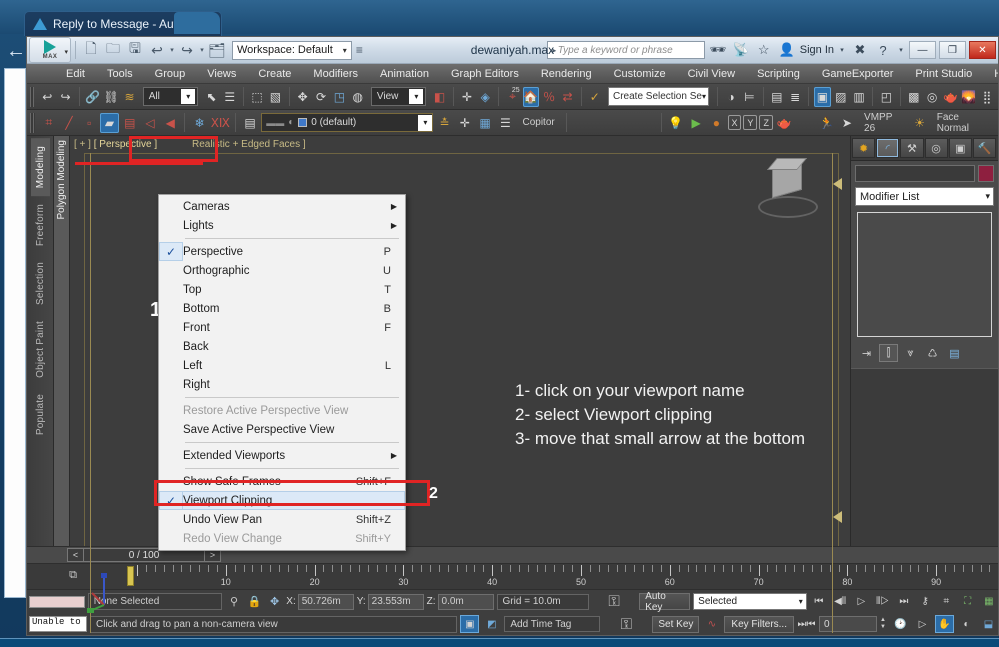 The height and width of the screenshot is (647, 999). Describe the element at coordinates (111, 97) in the screenshot. I see `unlink-selection-icon: ⛓` at that location.